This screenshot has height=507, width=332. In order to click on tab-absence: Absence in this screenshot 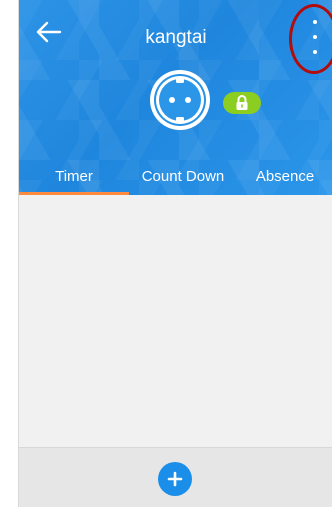, I will do `click(284, 176)`.